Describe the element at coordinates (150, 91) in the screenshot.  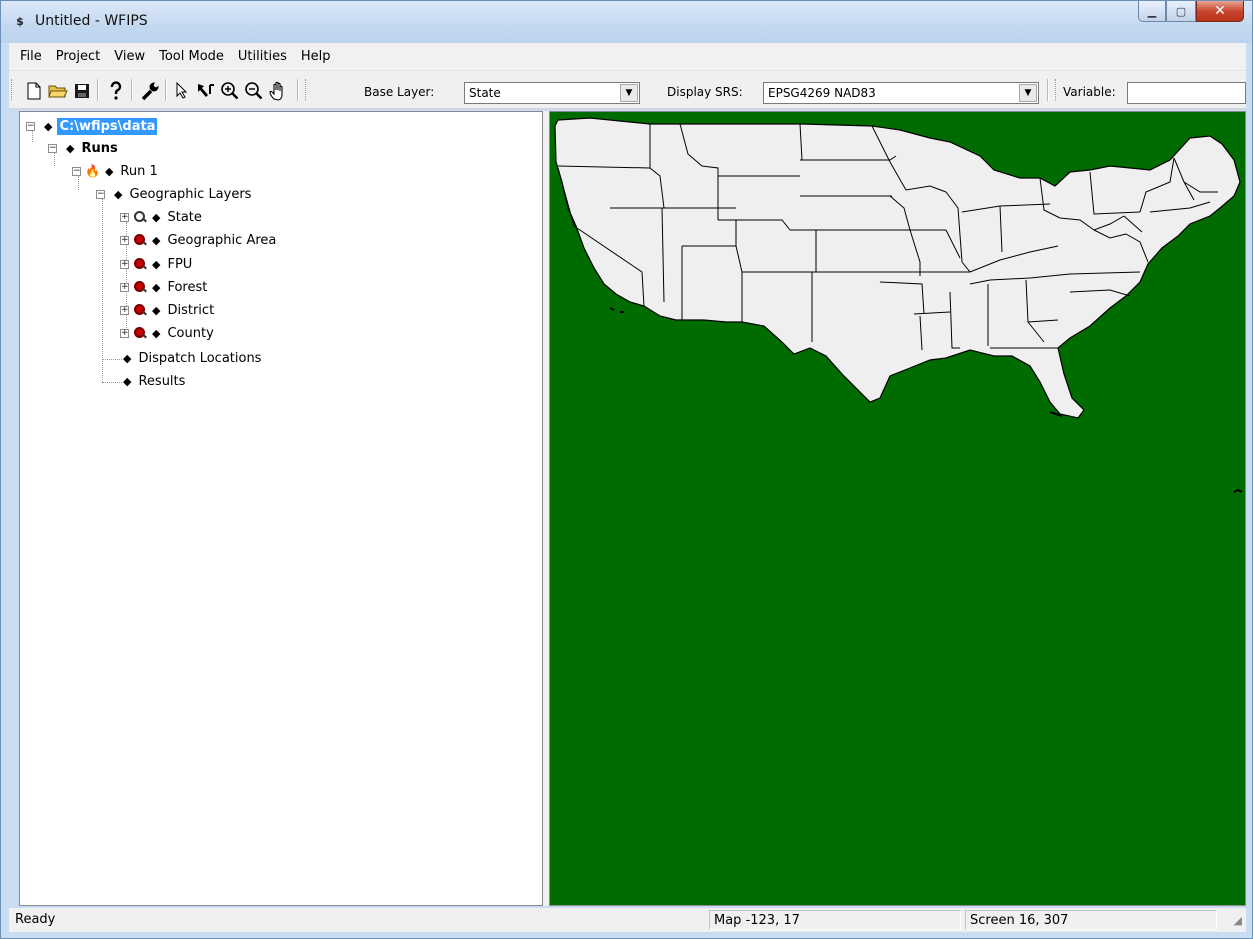
I see `wrench-icon` at that location.